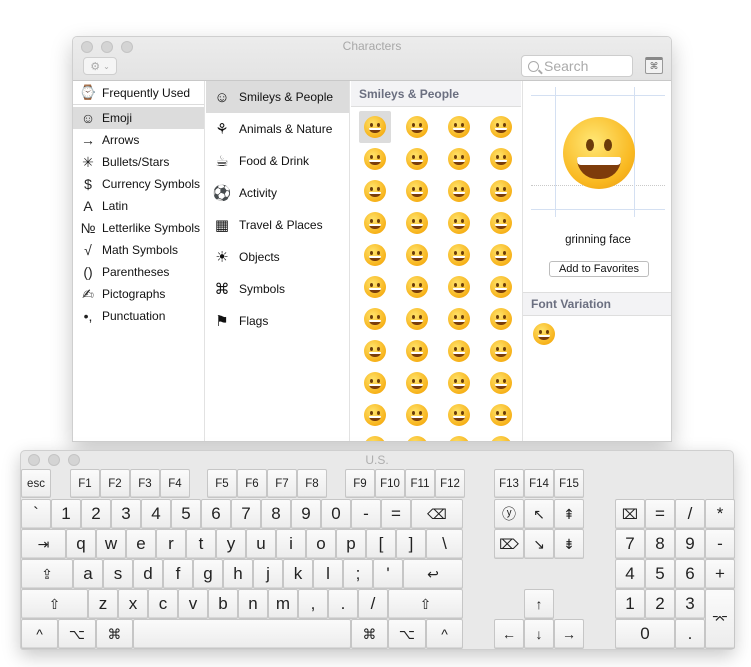  Describe the element at coordinates (175, 483) in the screenshot. I see `key-f4: F4` at that location.